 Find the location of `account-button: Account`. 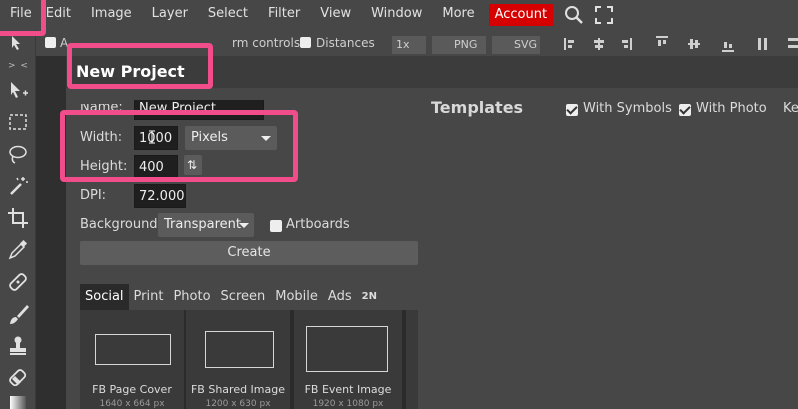

account-button: Account is located at coordinates (521, 15).